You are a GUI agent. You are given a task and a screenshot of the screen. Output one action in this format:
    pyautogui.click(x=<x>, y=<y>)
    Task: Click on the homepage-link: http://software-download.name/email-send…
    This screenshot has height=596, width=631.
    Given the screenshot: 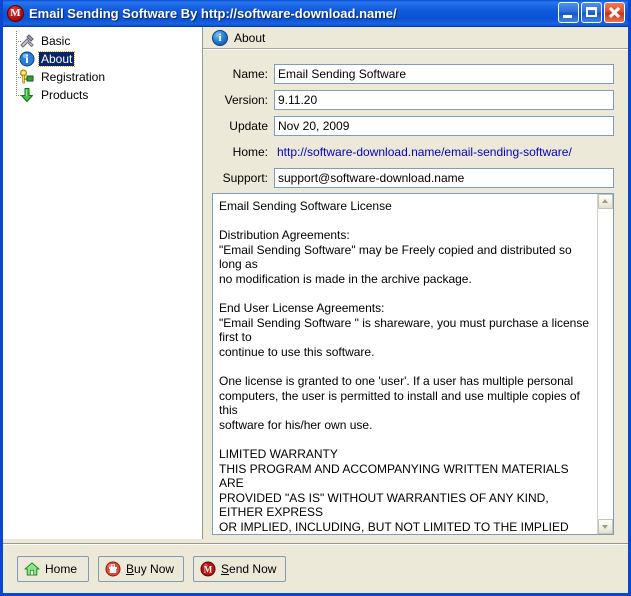 What is the action you would take?
    pyautogui.click(x=445, y=152)
    